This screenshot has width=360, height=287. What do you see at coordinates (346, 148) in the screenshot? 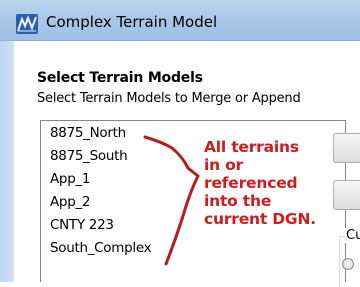
I see `merge-button` at bounding box center [346, 148].